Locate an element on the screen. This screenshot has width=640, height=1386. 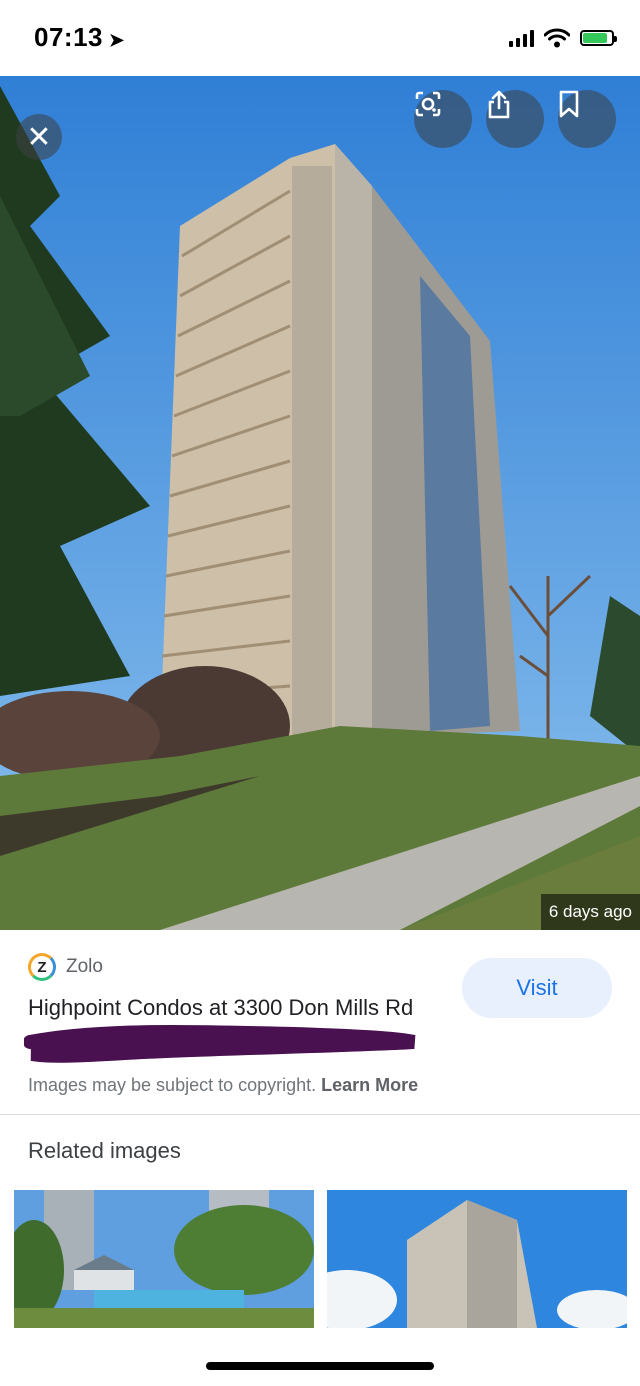
status-bar: 07:13 ➤ is located at coordinates (320, 38).